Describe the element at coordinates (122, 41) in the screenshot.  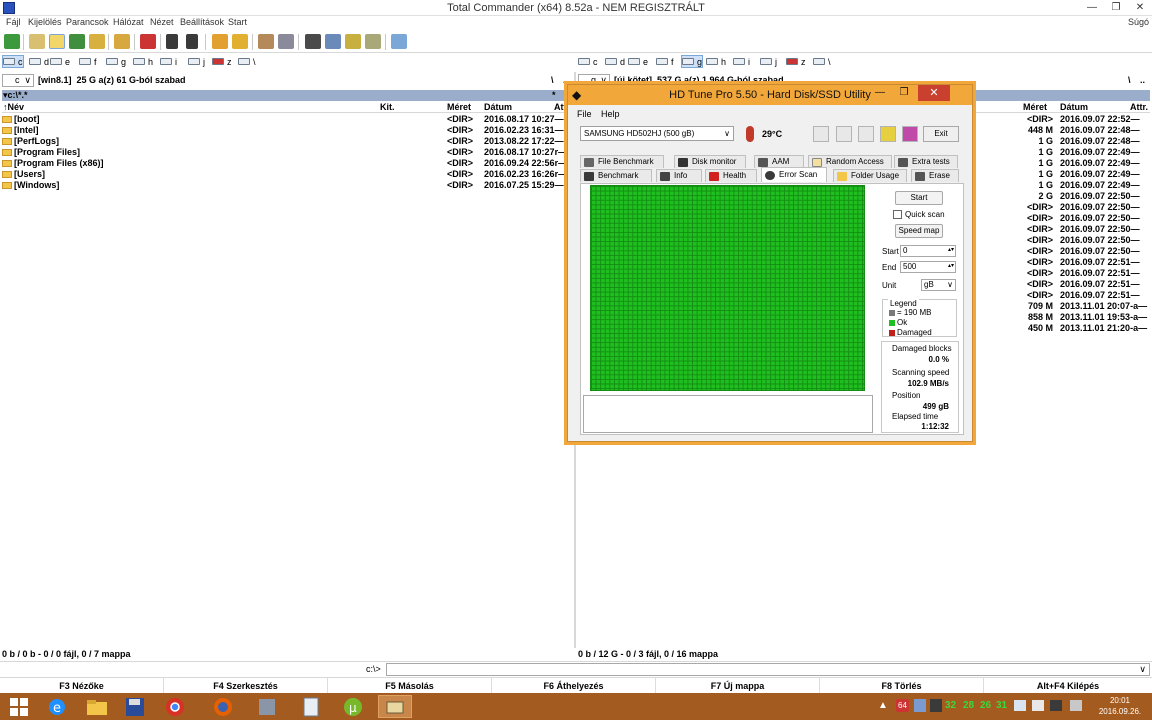
I see `invert-selection-icon` at that location.